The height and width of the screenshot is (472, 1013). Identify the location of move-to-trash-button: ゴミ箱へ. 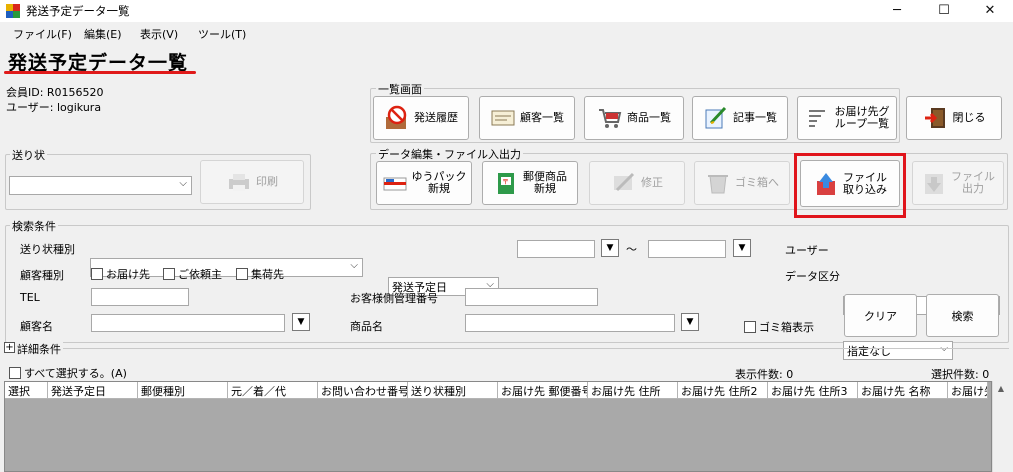
(742, 183).